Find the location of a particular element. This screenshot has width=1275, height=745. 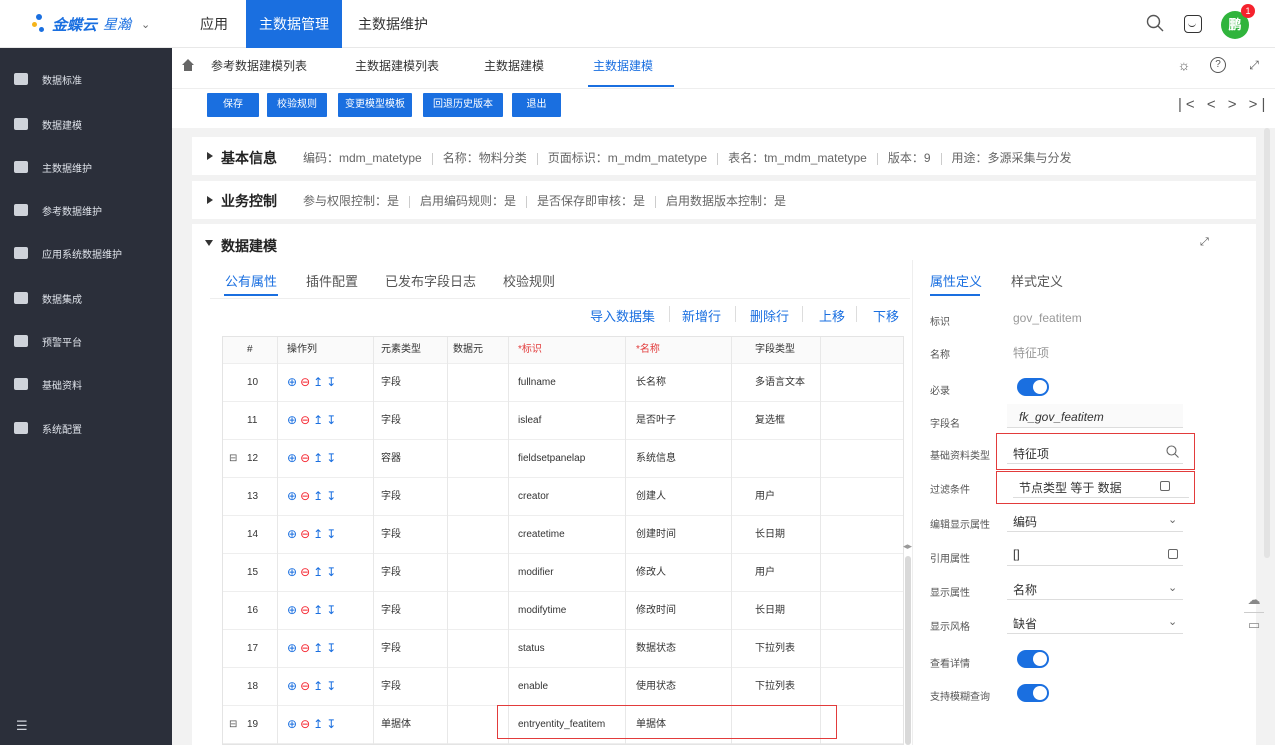

view-detail-toggle is located at coordinates (1033, 659).